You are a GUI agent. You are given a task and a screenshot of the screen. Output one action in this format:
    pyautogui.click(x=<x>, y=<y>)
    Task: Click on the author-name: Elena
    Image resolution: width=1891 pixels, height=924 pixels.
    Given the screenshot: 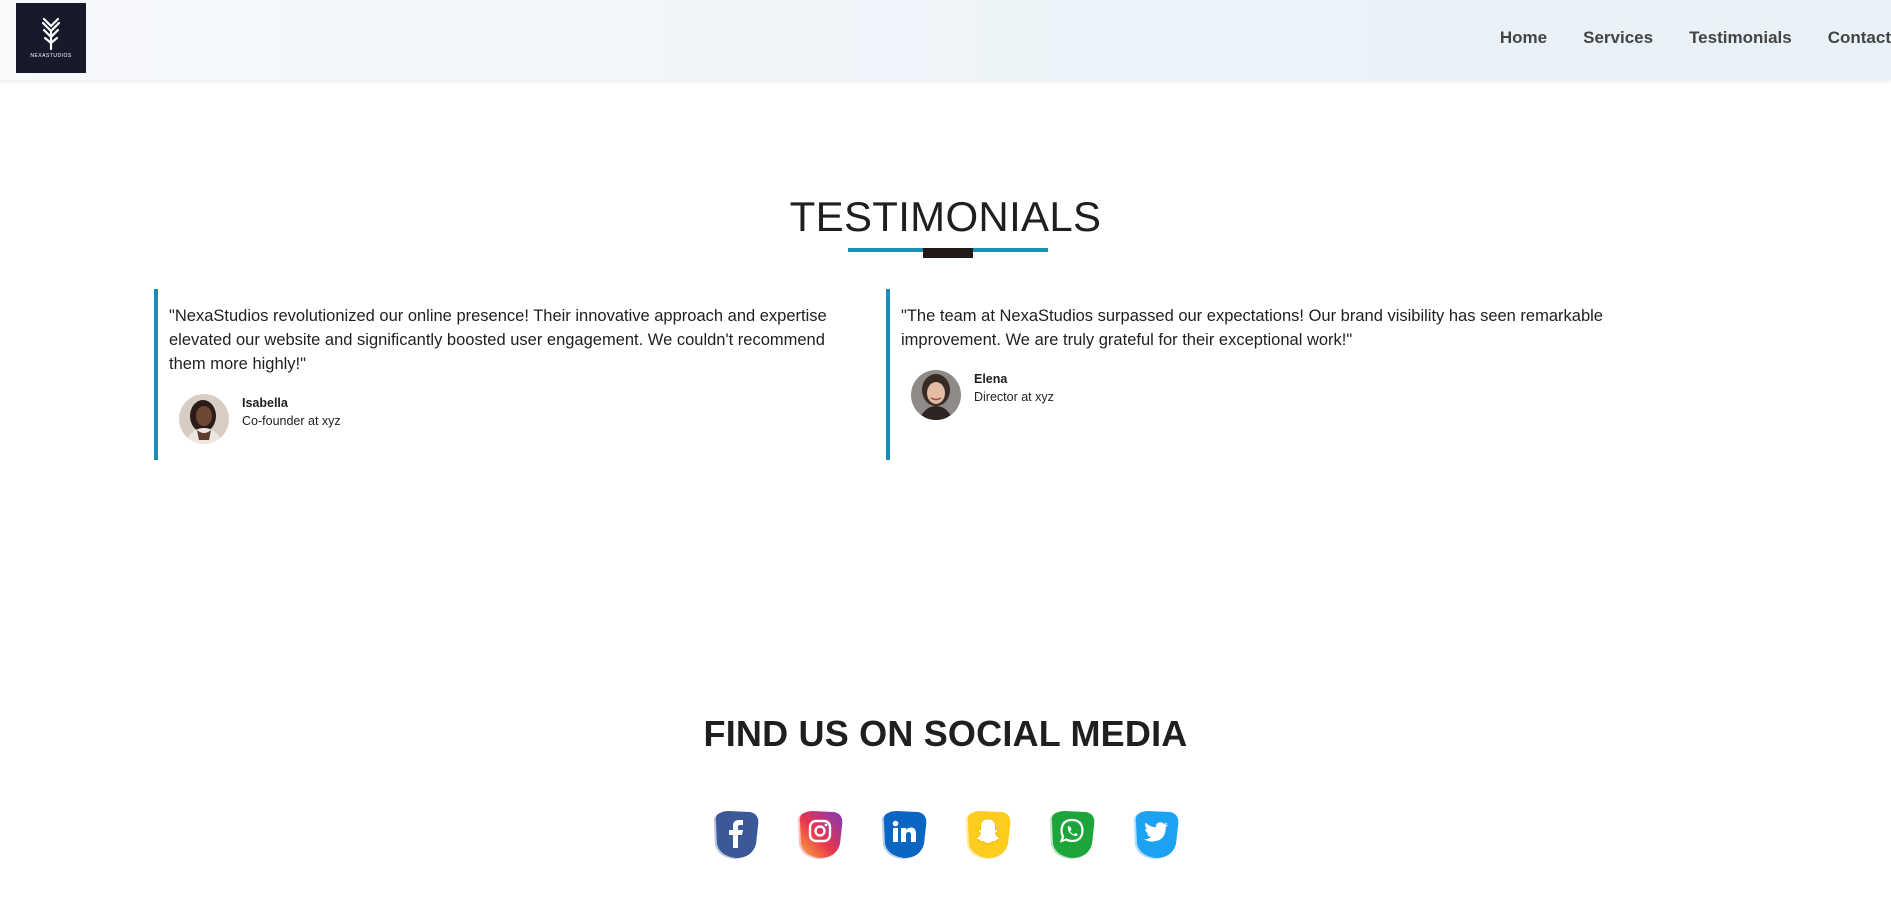 What is the action you would take?
    pyautogui.click(x=991, y=379)
    